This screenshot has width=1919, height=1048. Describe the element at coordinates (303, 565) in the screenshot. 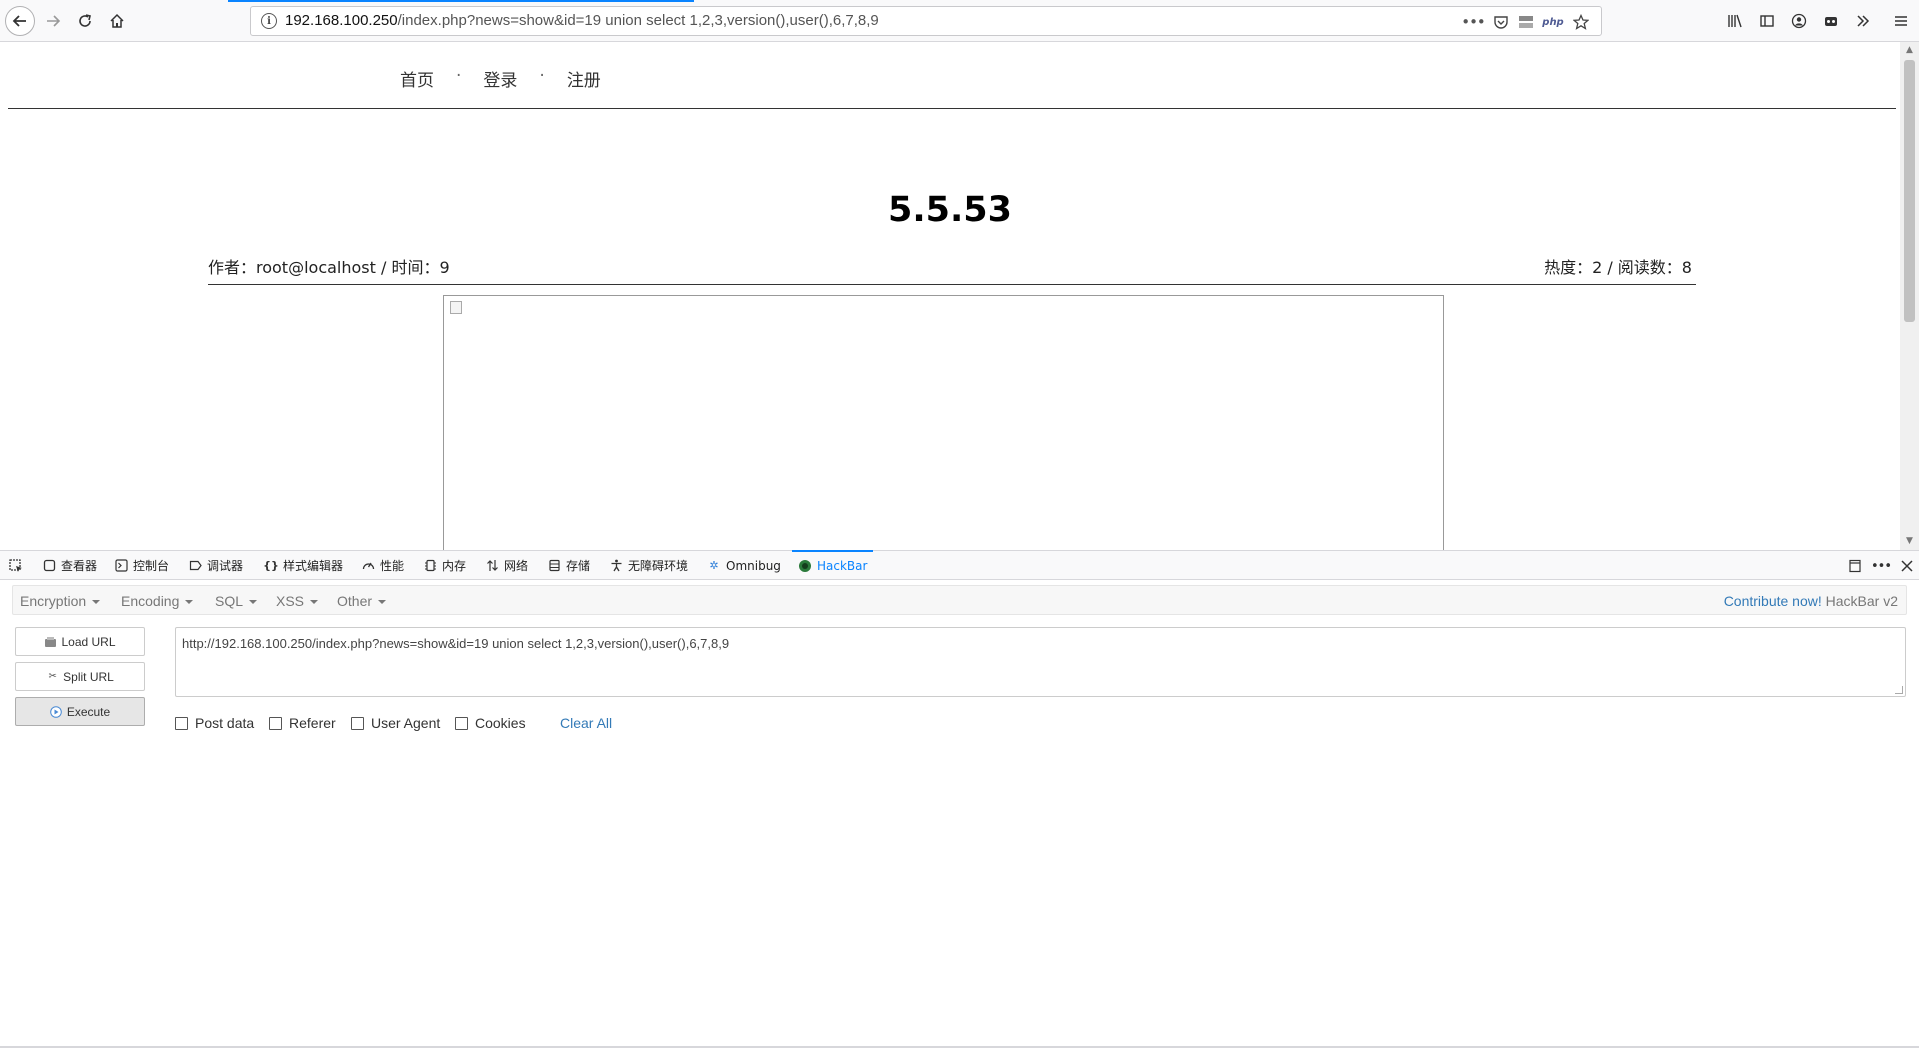

I see `tab-style-editor: {} 样式编辑器` at that location.